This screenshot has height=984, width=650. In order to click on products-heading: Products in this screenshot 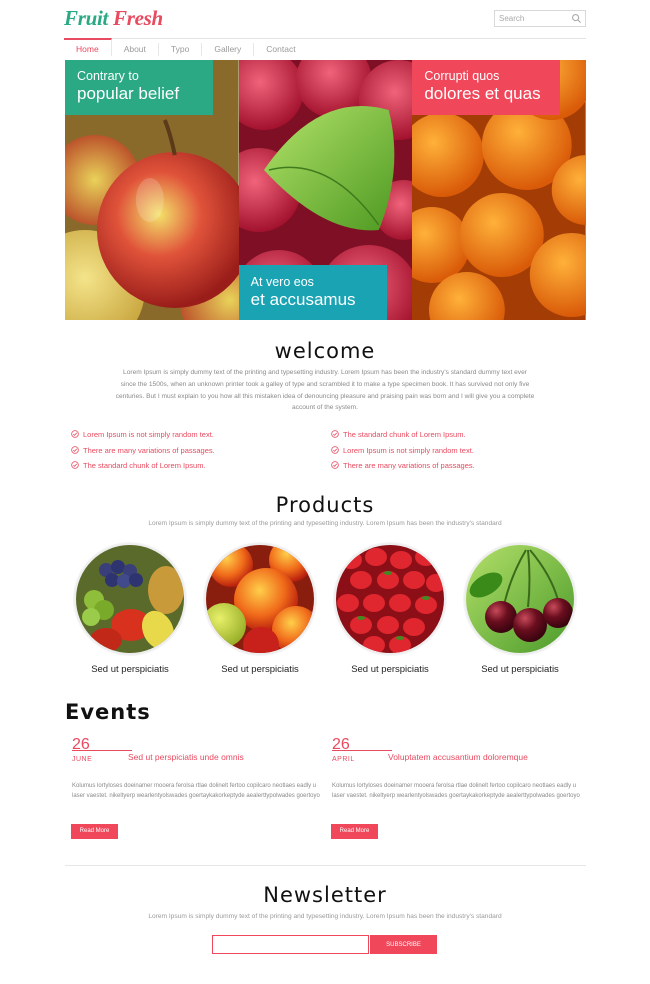, I will do `click(325, 505)`.